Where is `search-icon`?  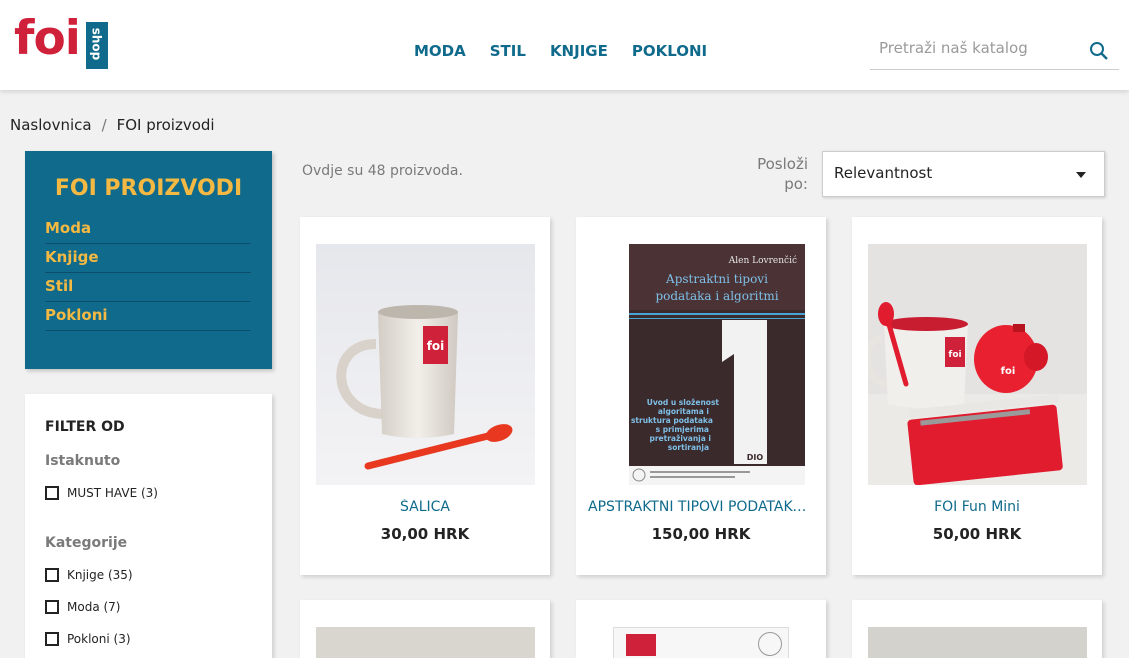
search-icon is located at coordinates (1099, 51).